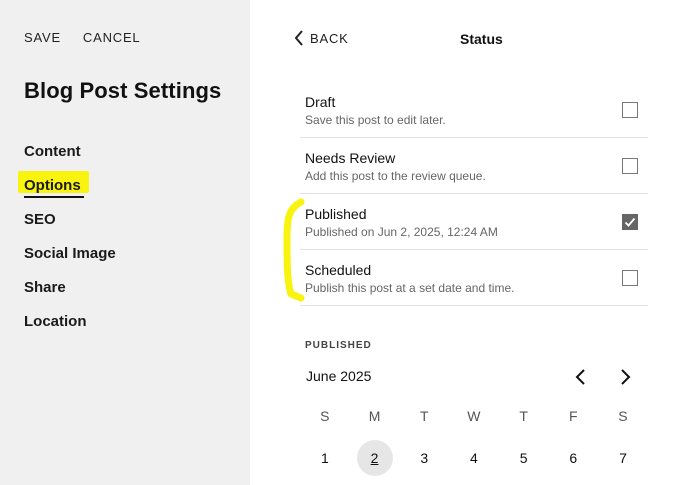  Describe the element at coordinates (329, 38) in the screenshot. I see `back-label: BACK` at that location.